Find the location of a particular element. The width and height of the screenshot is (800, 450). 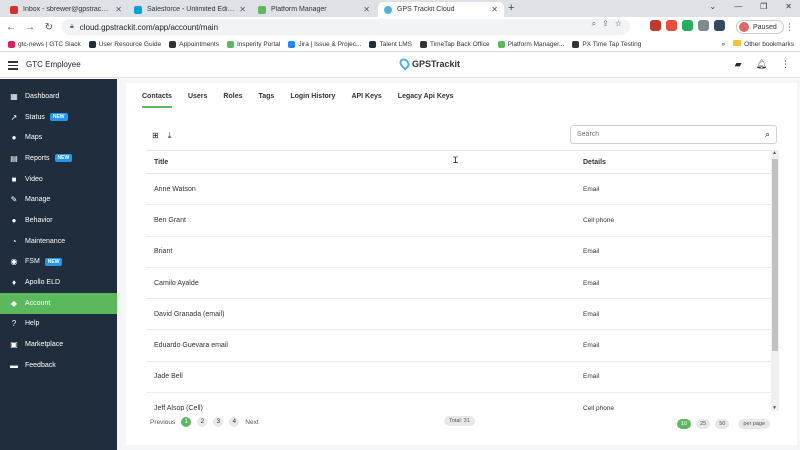

sidebar-item-help: ? Help is located at coordinates (58, 324).